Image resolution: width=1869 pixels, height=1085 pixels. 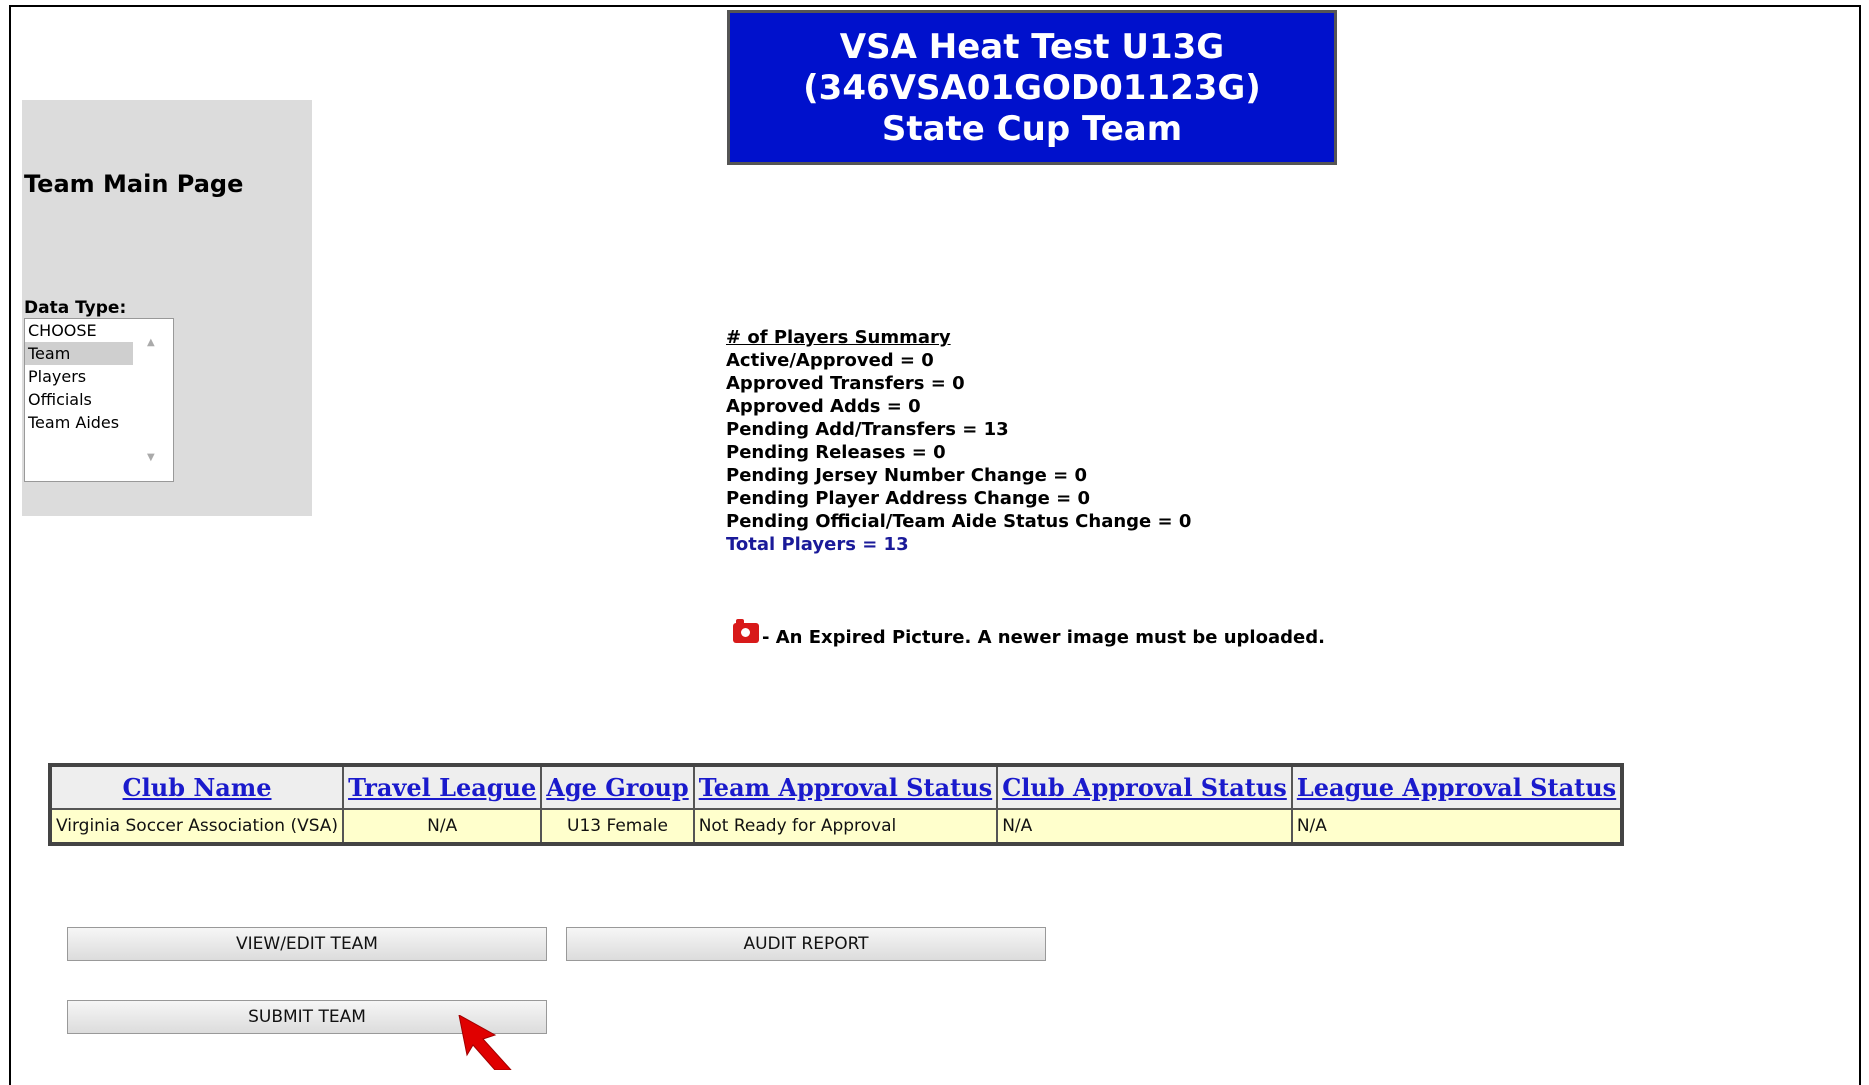 What do you see at coordinates (151, 457) in the screenshot?
I see `scroll-down-icon: ▼` at bounding box center [151, 457].